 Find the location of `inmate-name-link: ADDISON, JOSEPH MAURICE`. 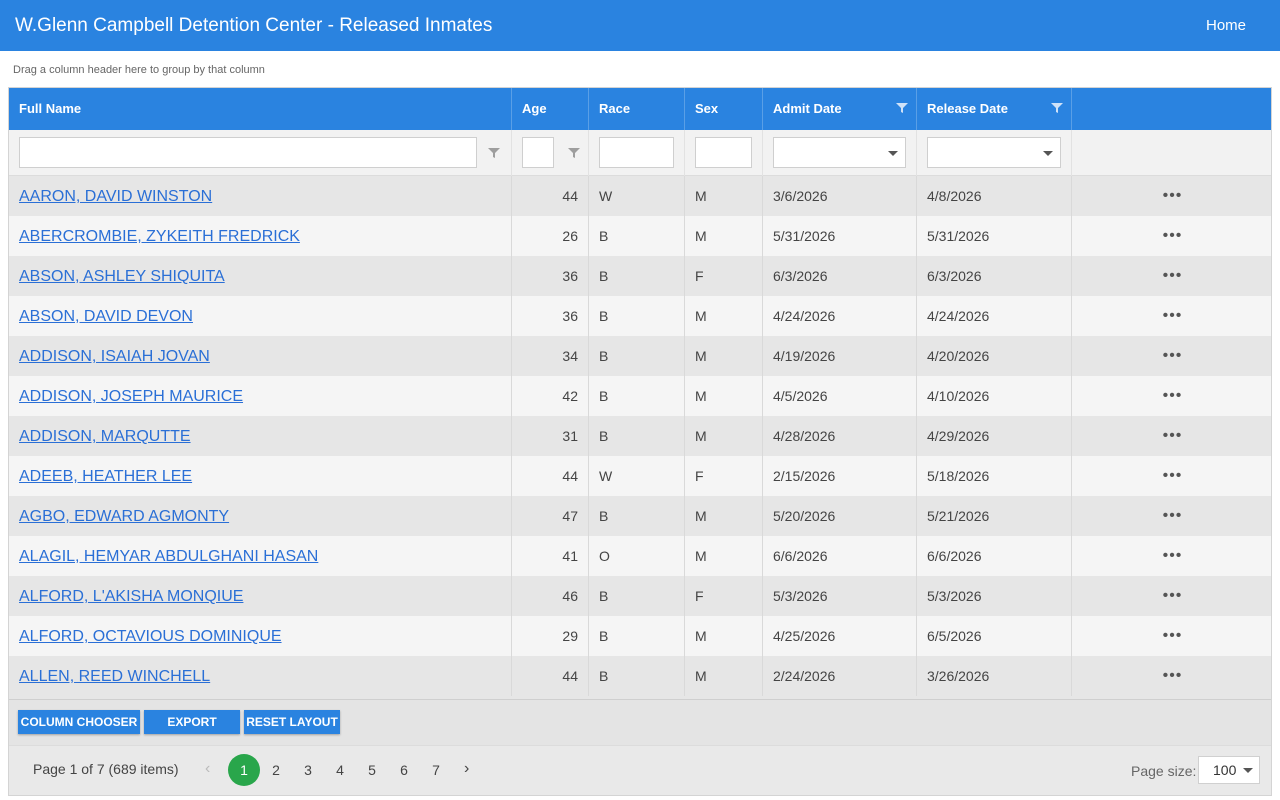

inmate-name-link: ADDISON, JOSEPH MAURICE is located at coordinates (131, 396).